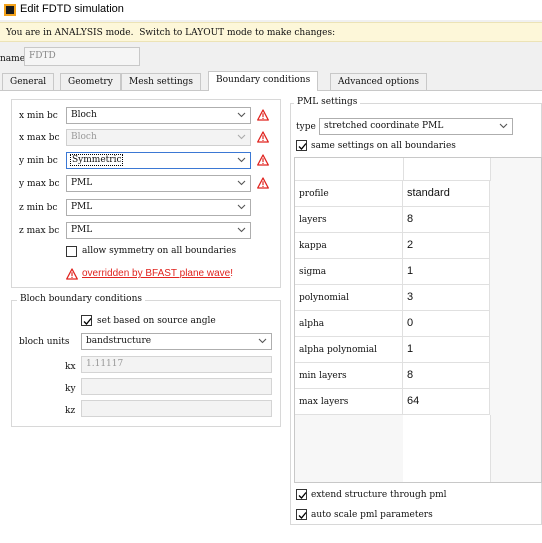 The width and height of the screenshot is (542, 543). What do you see at coordinates (384, 126) in the screenshot?
I see `pml-type-value: stretched coordinate PML` at bounding box center [384, 126].